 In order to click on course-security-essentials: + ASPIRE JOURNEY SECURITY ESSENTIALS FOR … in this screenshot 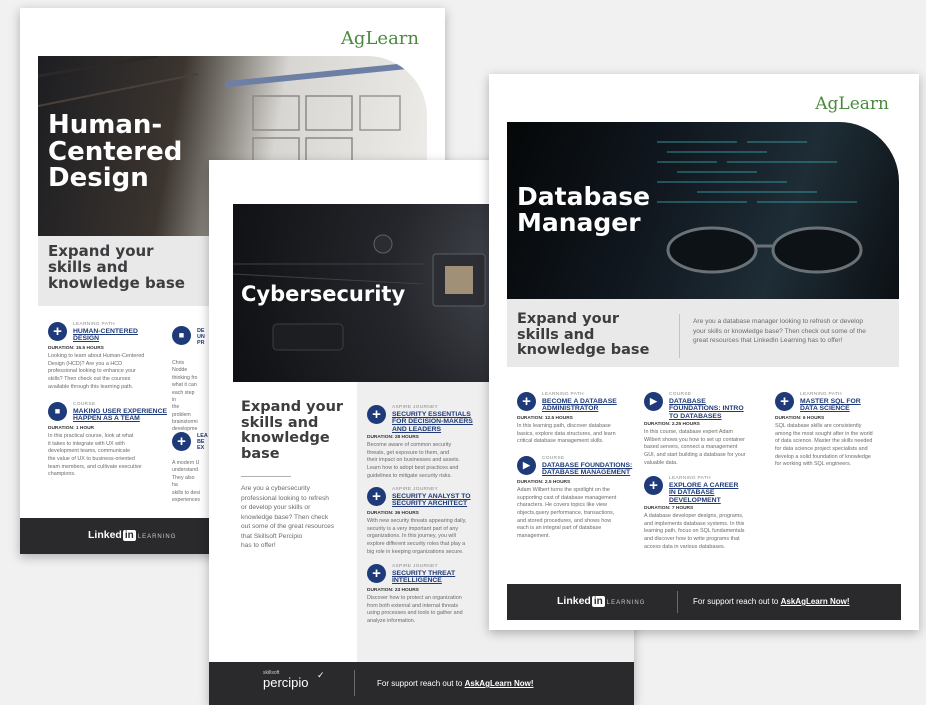, I will do `click(437, 444)`.